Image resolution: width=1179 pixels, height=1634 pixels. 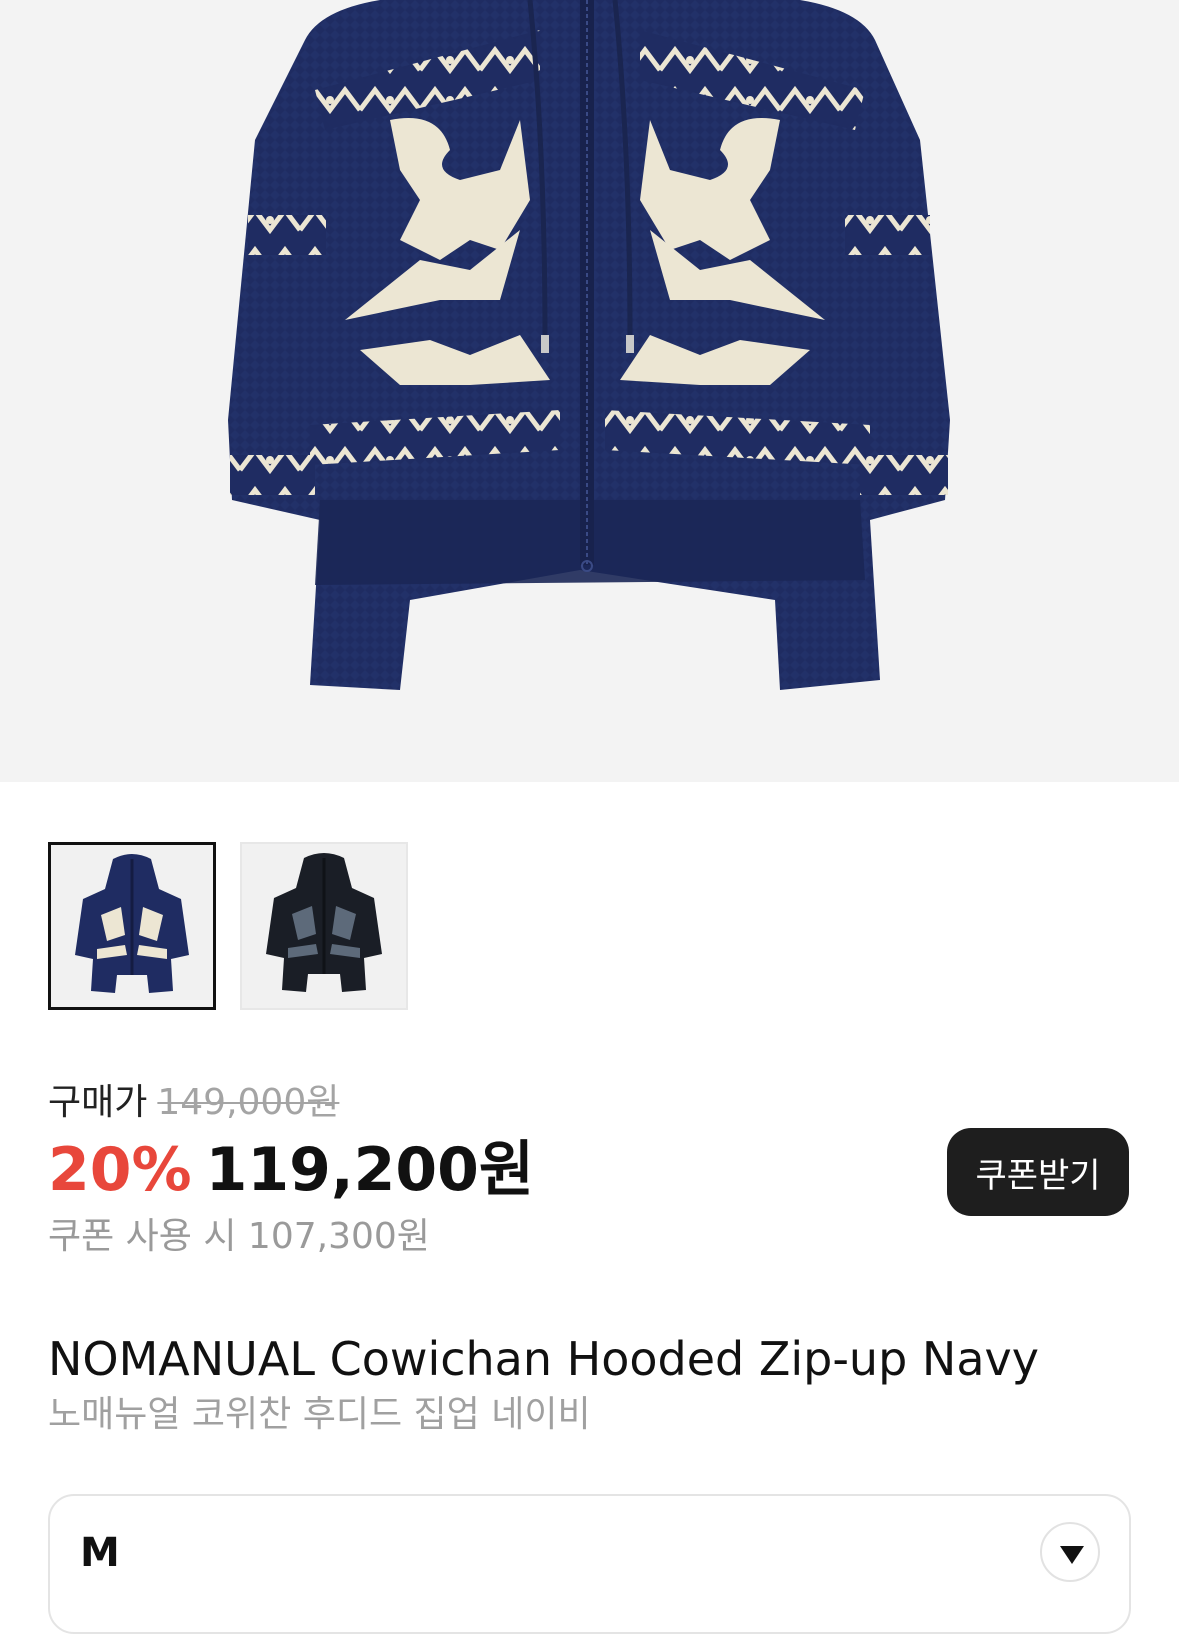 What do you see at coordinates (248, 1102) in the screenshot?
I see `original-price: 149,000원` at bounding box center [248, 1102].